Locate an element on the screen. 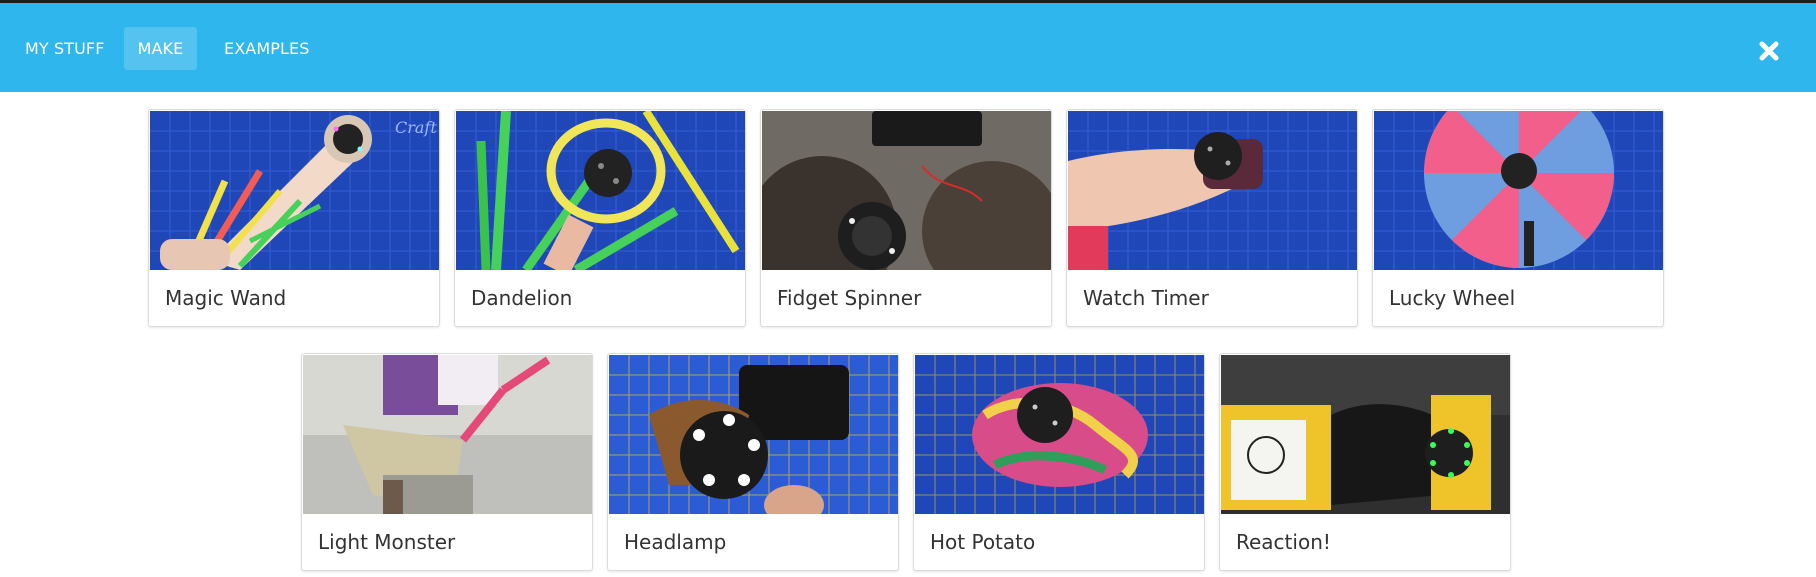  project-card-headlamp: Headlamp is located at coordinates (753, 462).